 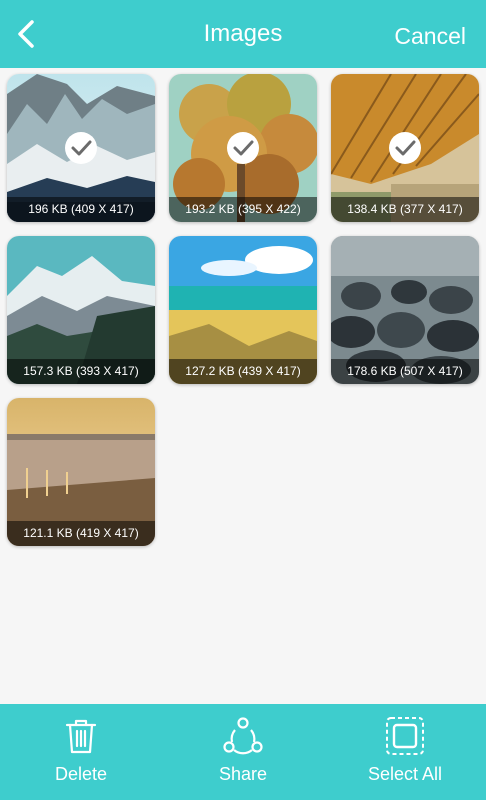 I want to click on image-caption: 121.1 KB (419 X 417), so click(x=81, y=533).